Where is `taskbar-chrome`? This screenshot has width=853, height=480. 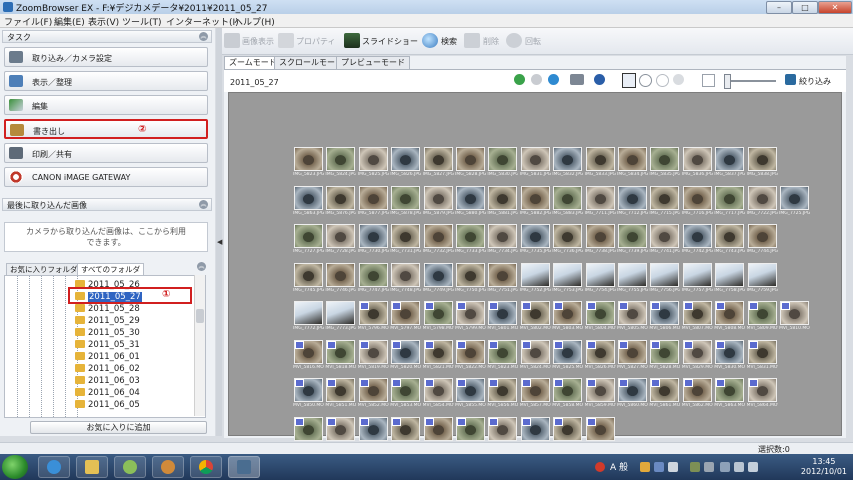 taskbar-chrome is located at coordinates (206, 467).